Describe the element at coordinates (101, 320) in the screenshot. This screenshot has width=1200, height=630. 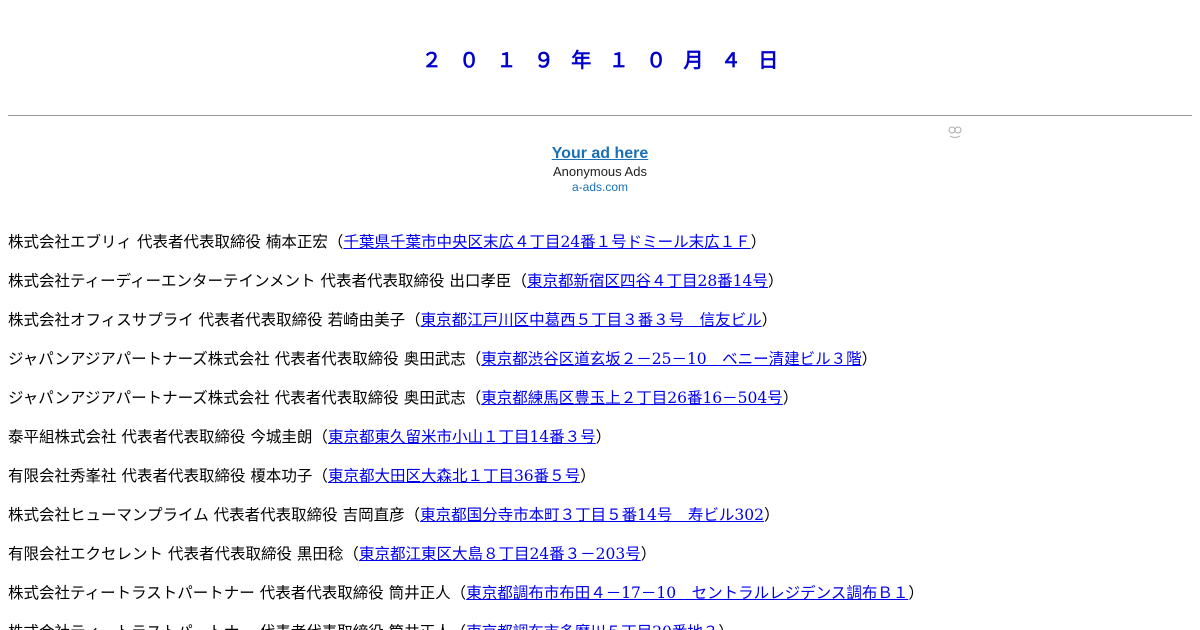
I see `company-name: 株式会社オフィスサプライ` at that location.